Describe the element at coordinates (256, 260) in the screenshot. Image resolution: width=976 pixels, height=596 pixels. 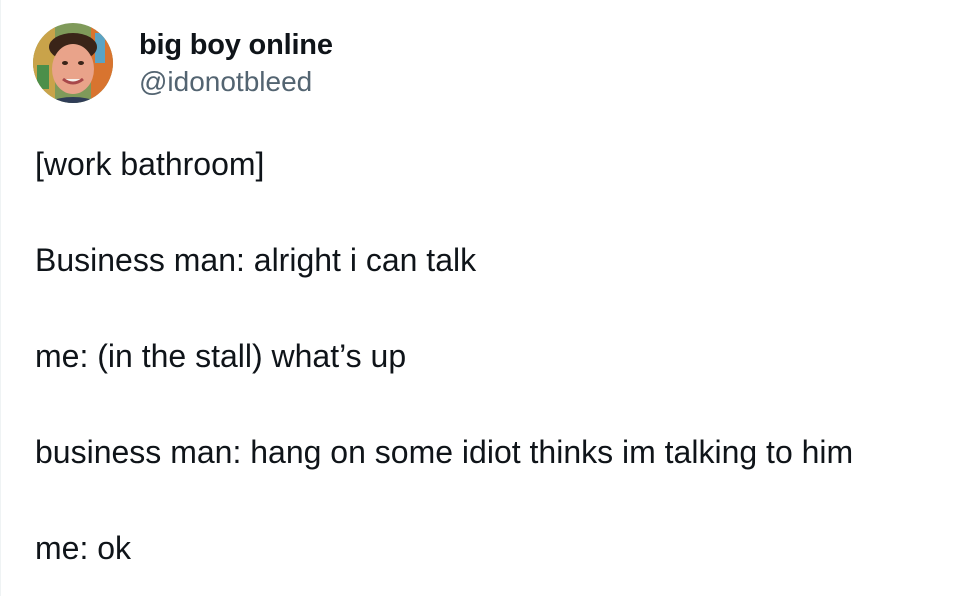
I see `tweet-line: Business man: alright i can talk` at that location.